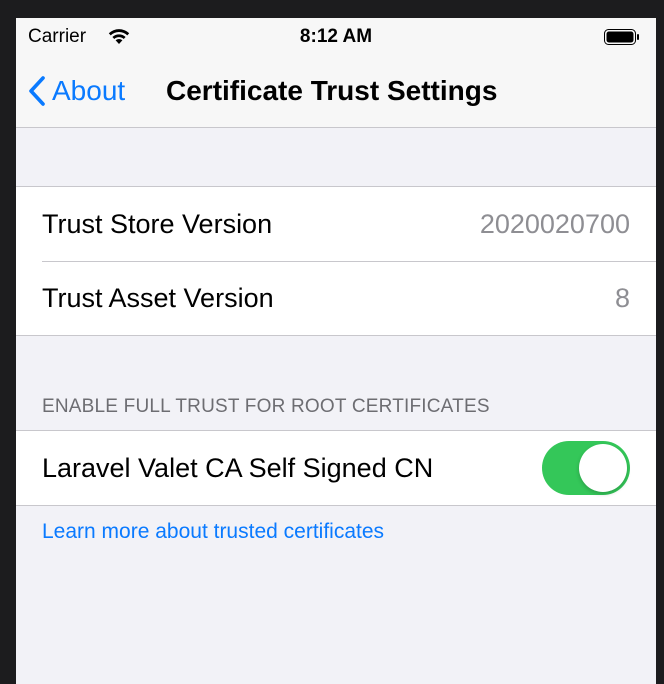  Describe the element at coordinates (554, 223) in the screenshot. I see `trust-store-version-value: 2020020700` at that location.